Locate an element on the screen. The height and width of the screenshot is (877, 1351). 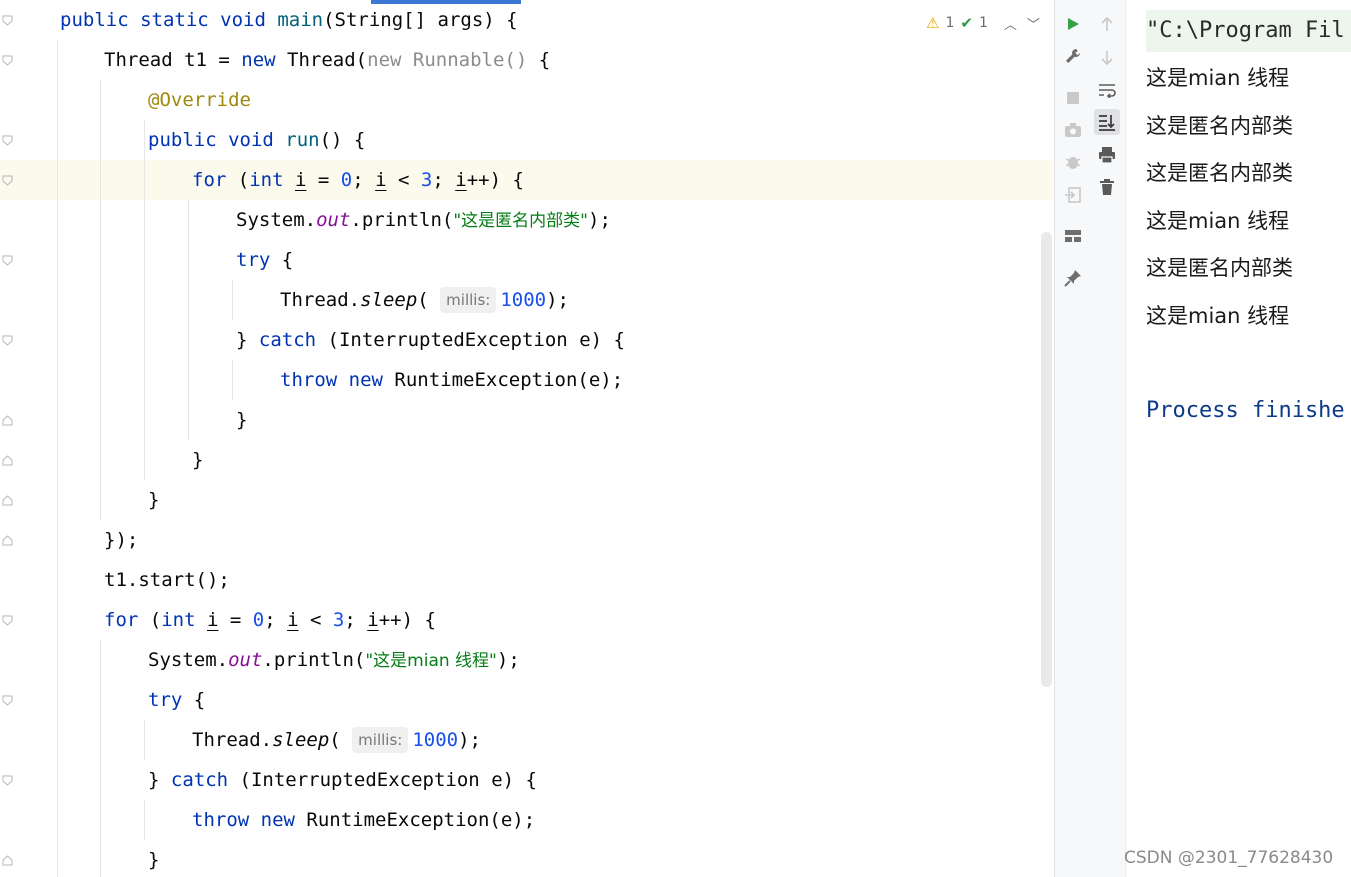
inspection-widget: ⚠ 1 ✔ 1 ︿ ﹀ is located at coordinates (983, 23).